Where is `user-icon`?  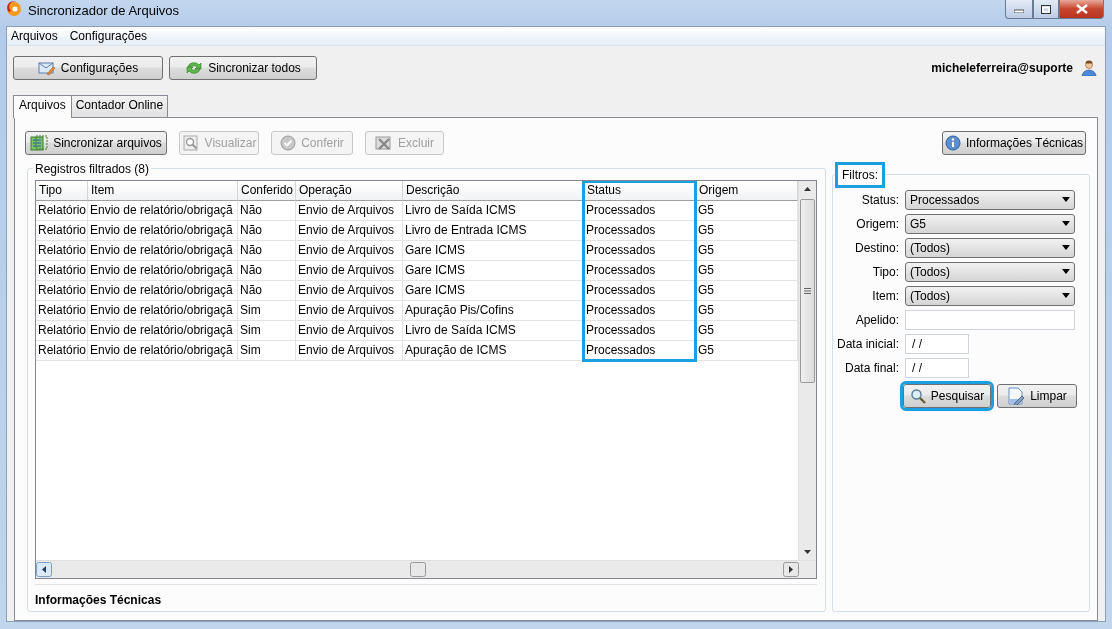 user-icon is located at coordinates (1089, 67).